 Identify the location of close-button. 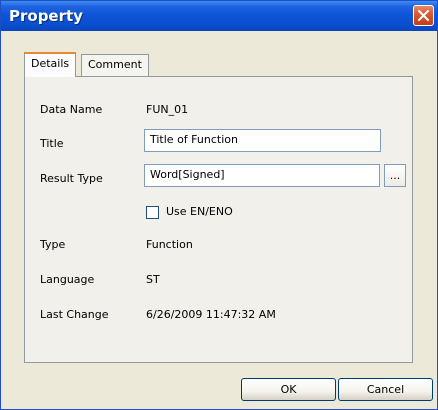
(423, 15).